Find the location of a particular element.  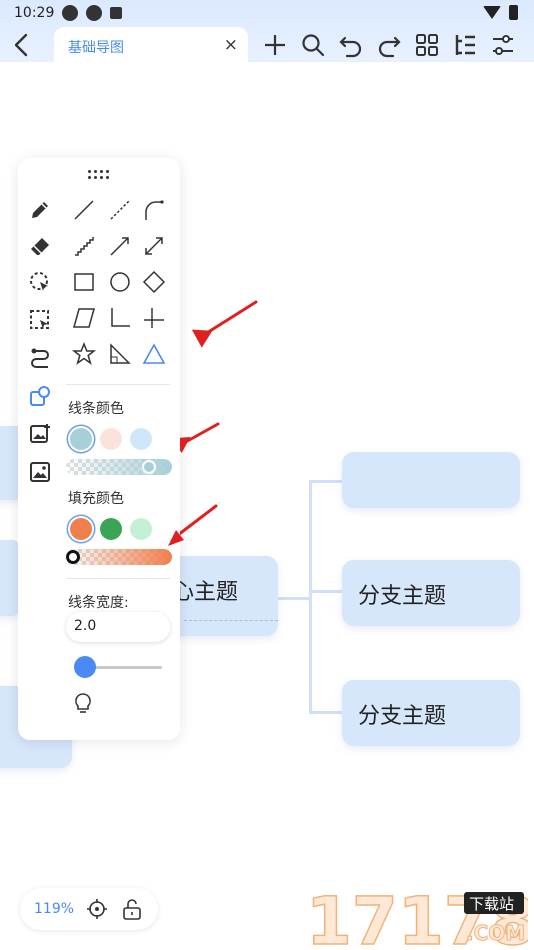

line-opacity-slider is located at coordinates (119, 467).